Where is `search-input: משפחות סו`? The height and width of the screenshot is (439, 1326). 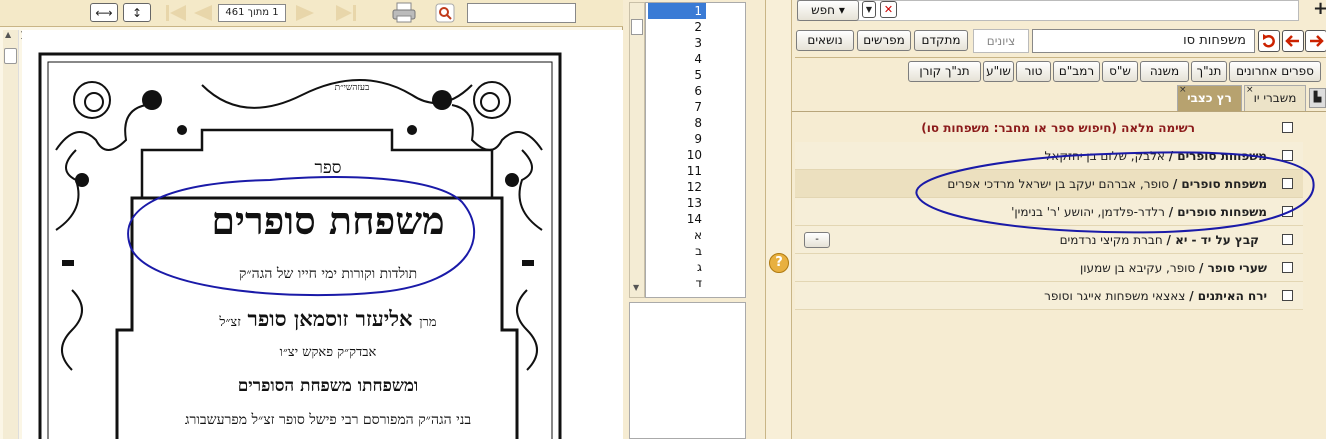
search-input: משפחות סו is located at coordinates (1143, 41).